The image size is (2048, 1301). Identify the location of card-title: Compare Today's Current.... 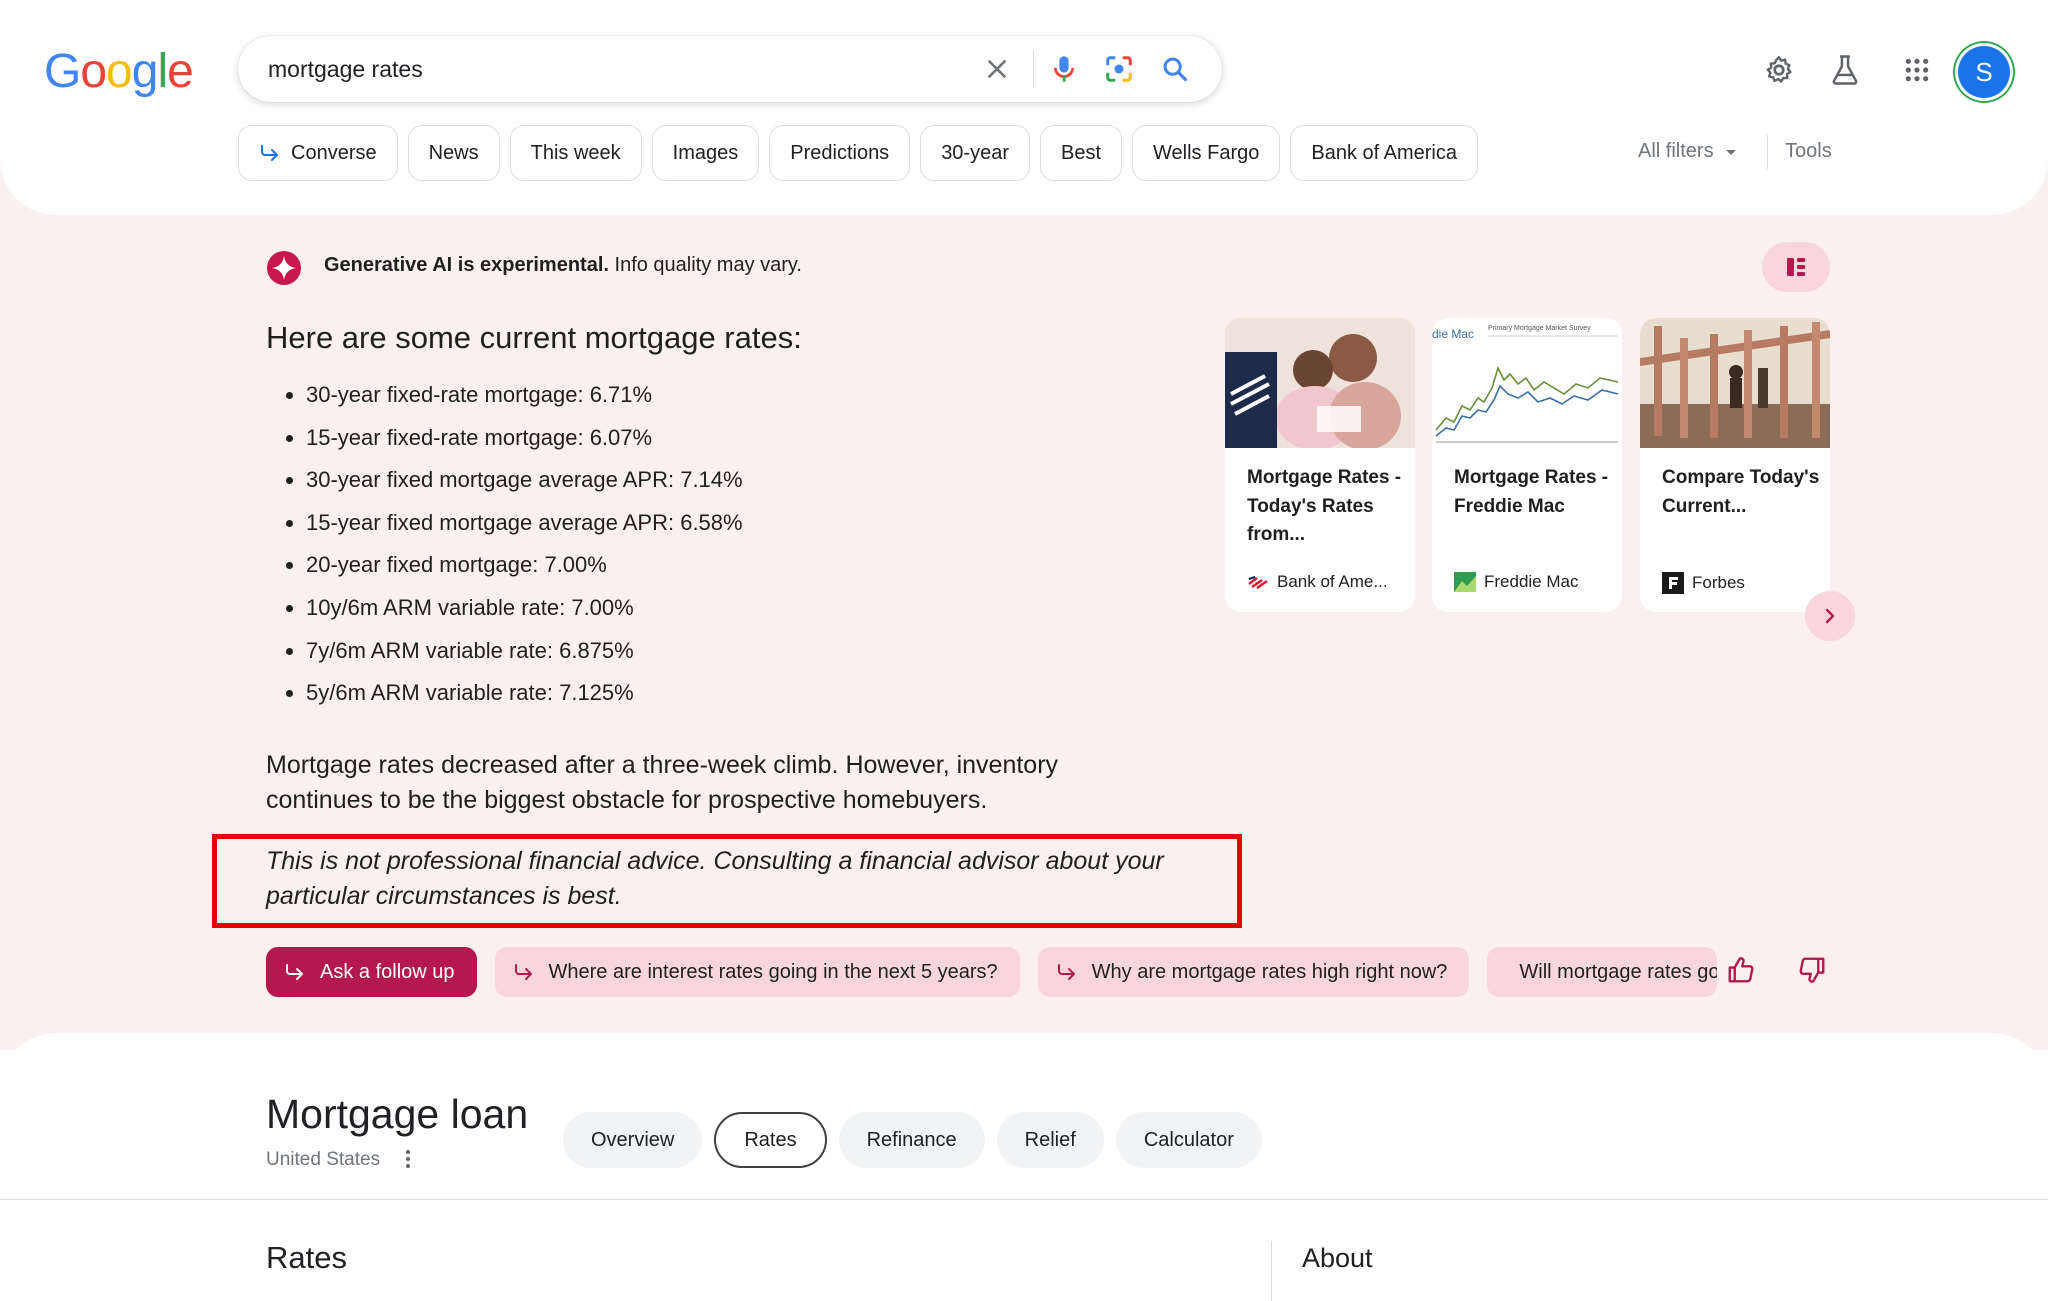
(1741, 492).